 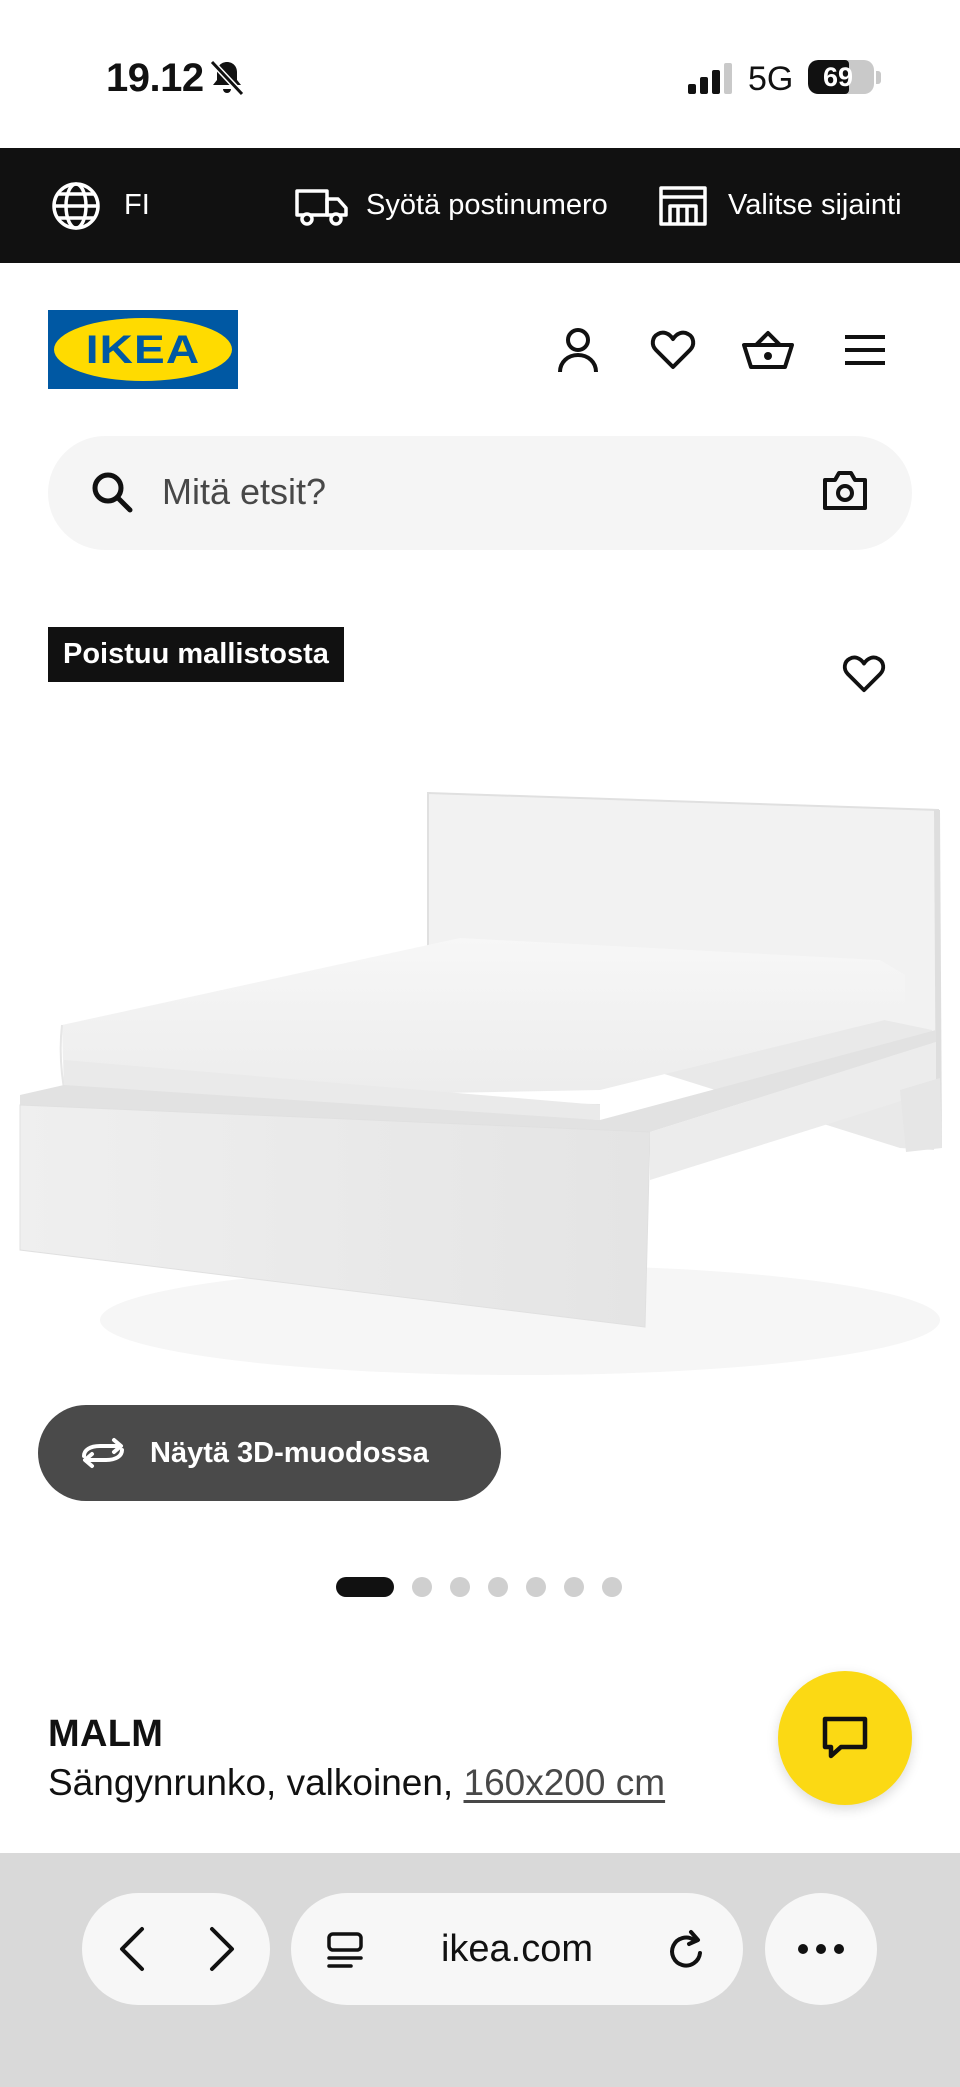 I want to click on postcode-button: Syötä postinumero, so click(x=451, y=205).